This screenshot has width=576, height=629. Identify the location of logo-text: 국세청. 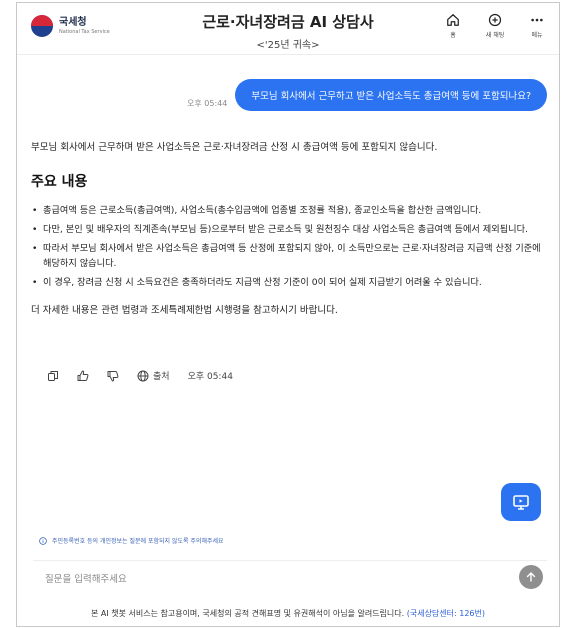
(73, 22).